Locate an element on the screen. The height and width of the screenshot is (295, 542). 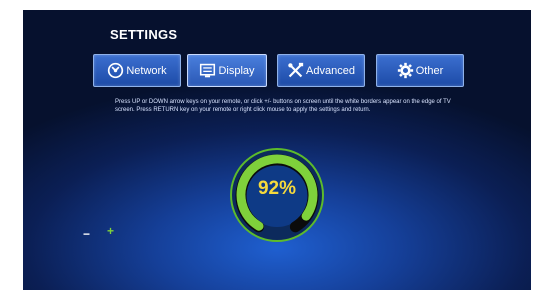
tab-other: Other is located at coordinates (420, 70).